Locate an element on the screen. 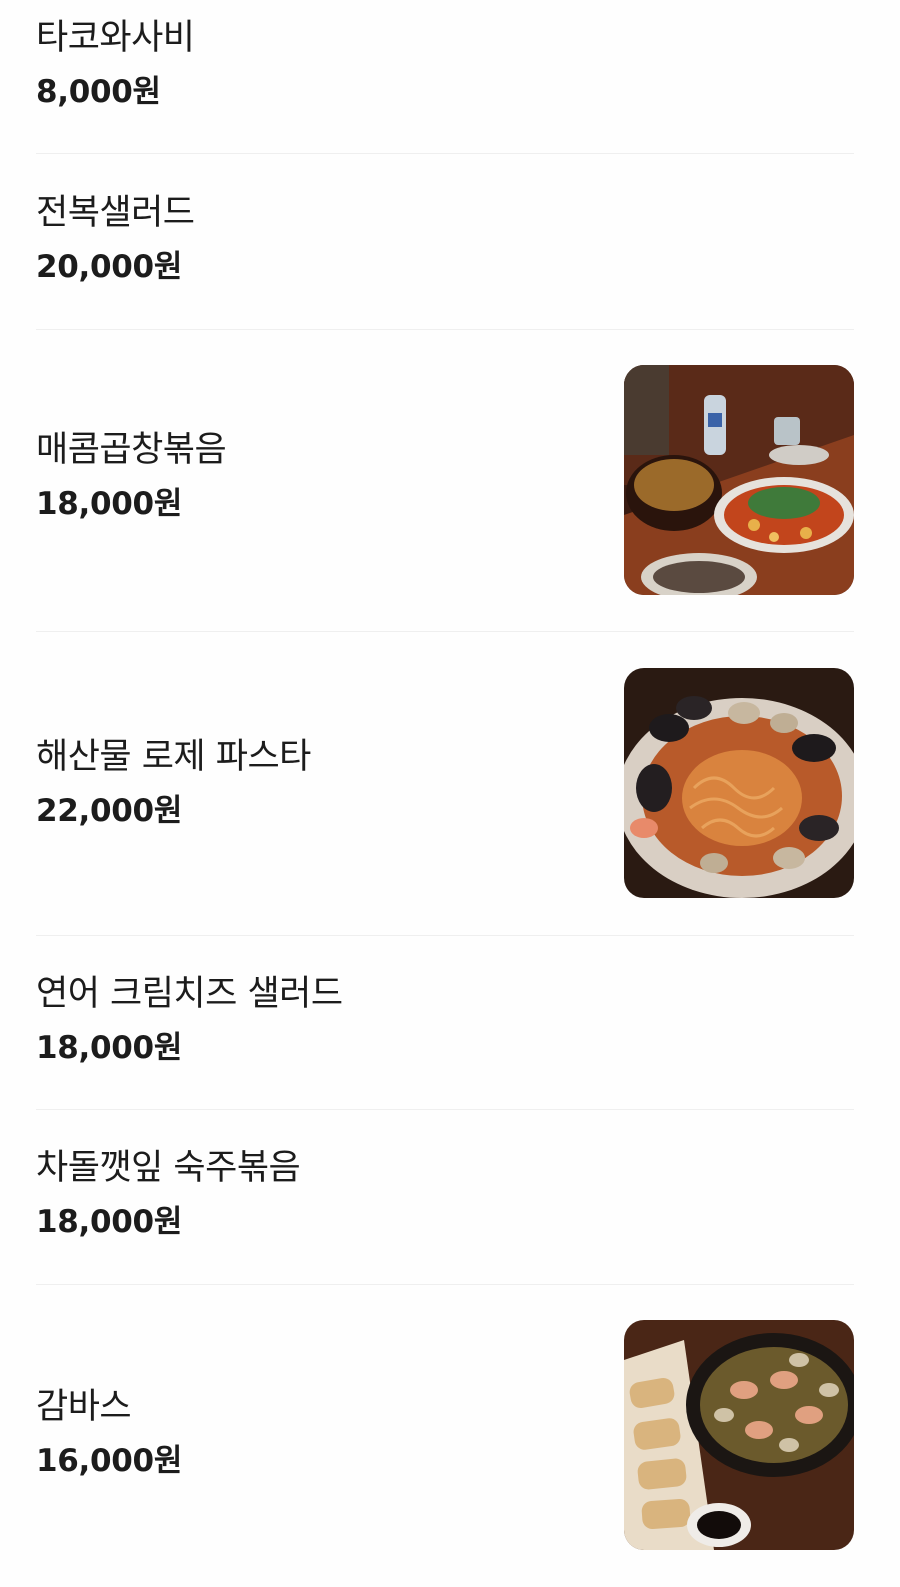  menu-item-text: 매콤곱창볶음 18,000원 is located at coordinates (131, 476).